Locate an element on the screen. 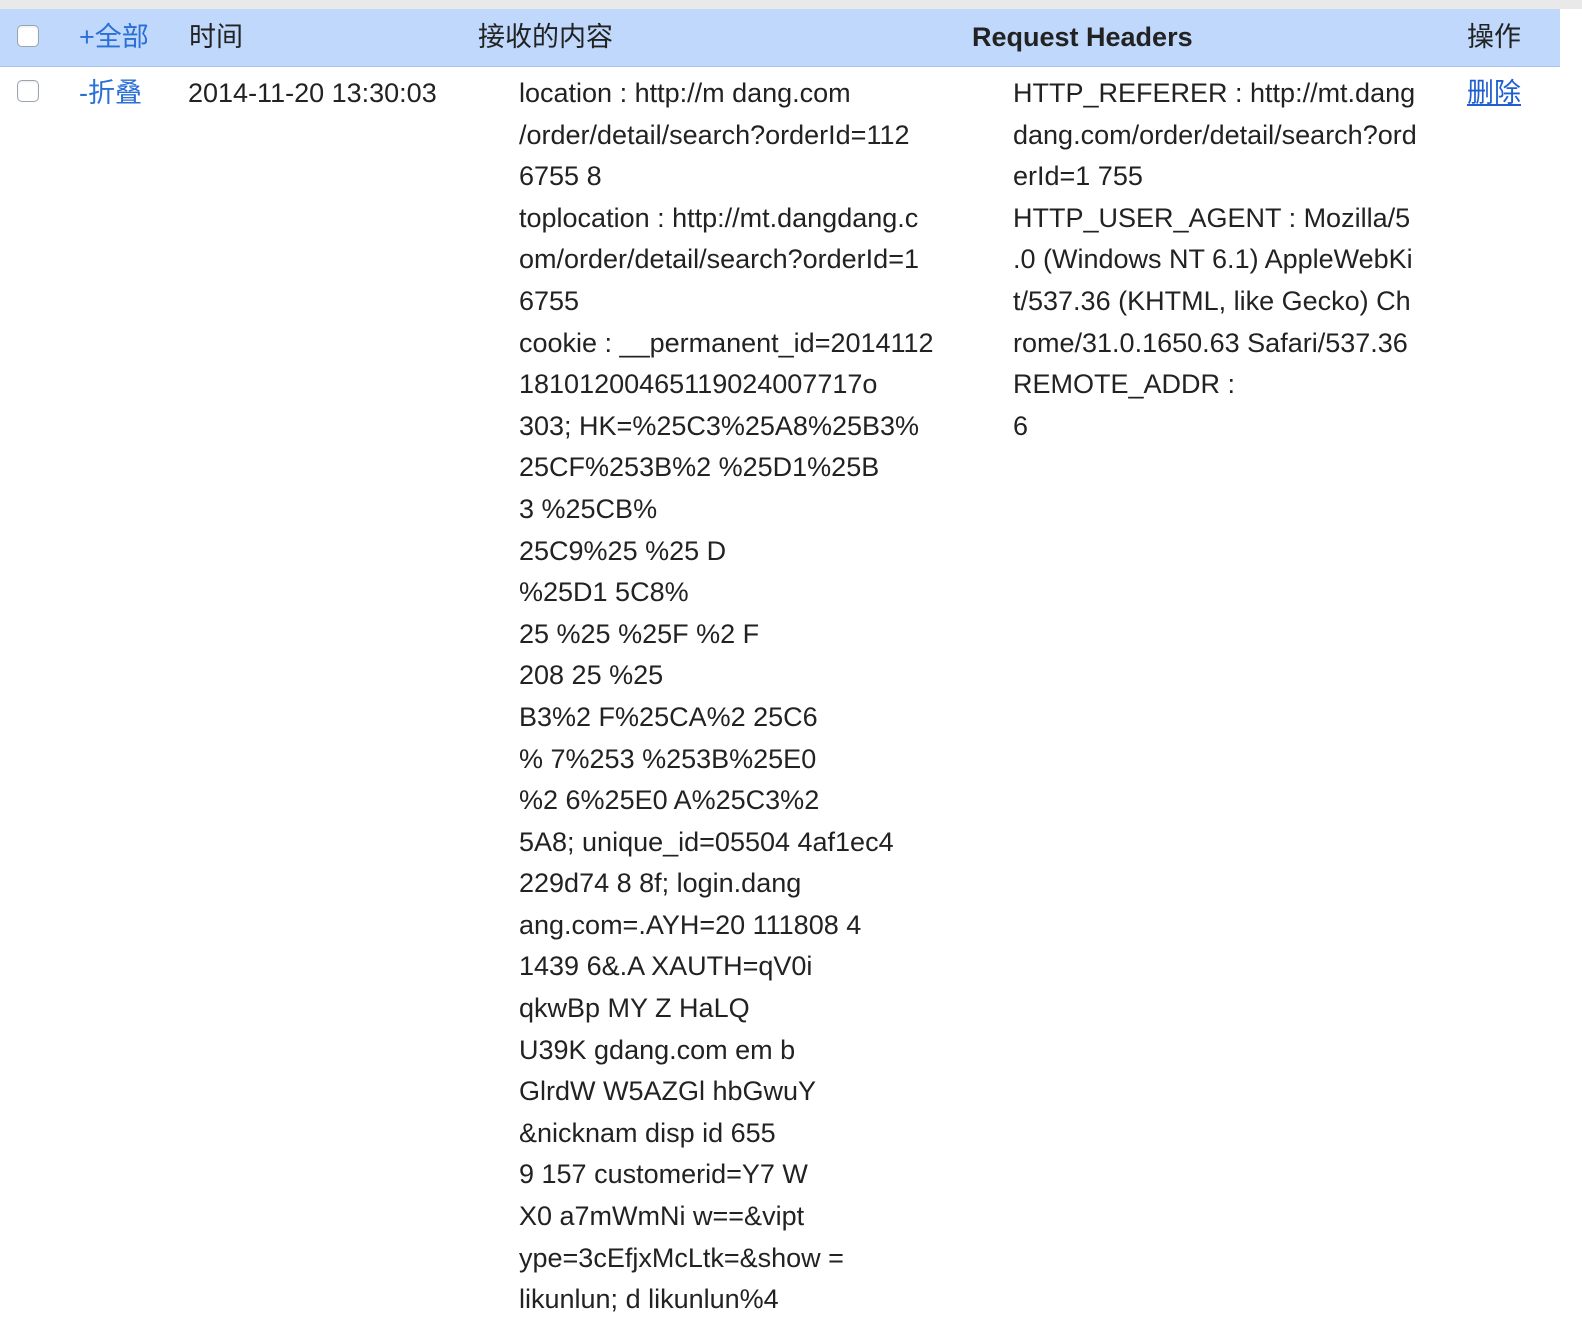 The height and width of the screenshot is (1322, 1582). expand-all-link: +全部 is located at coordinates (114, 37).